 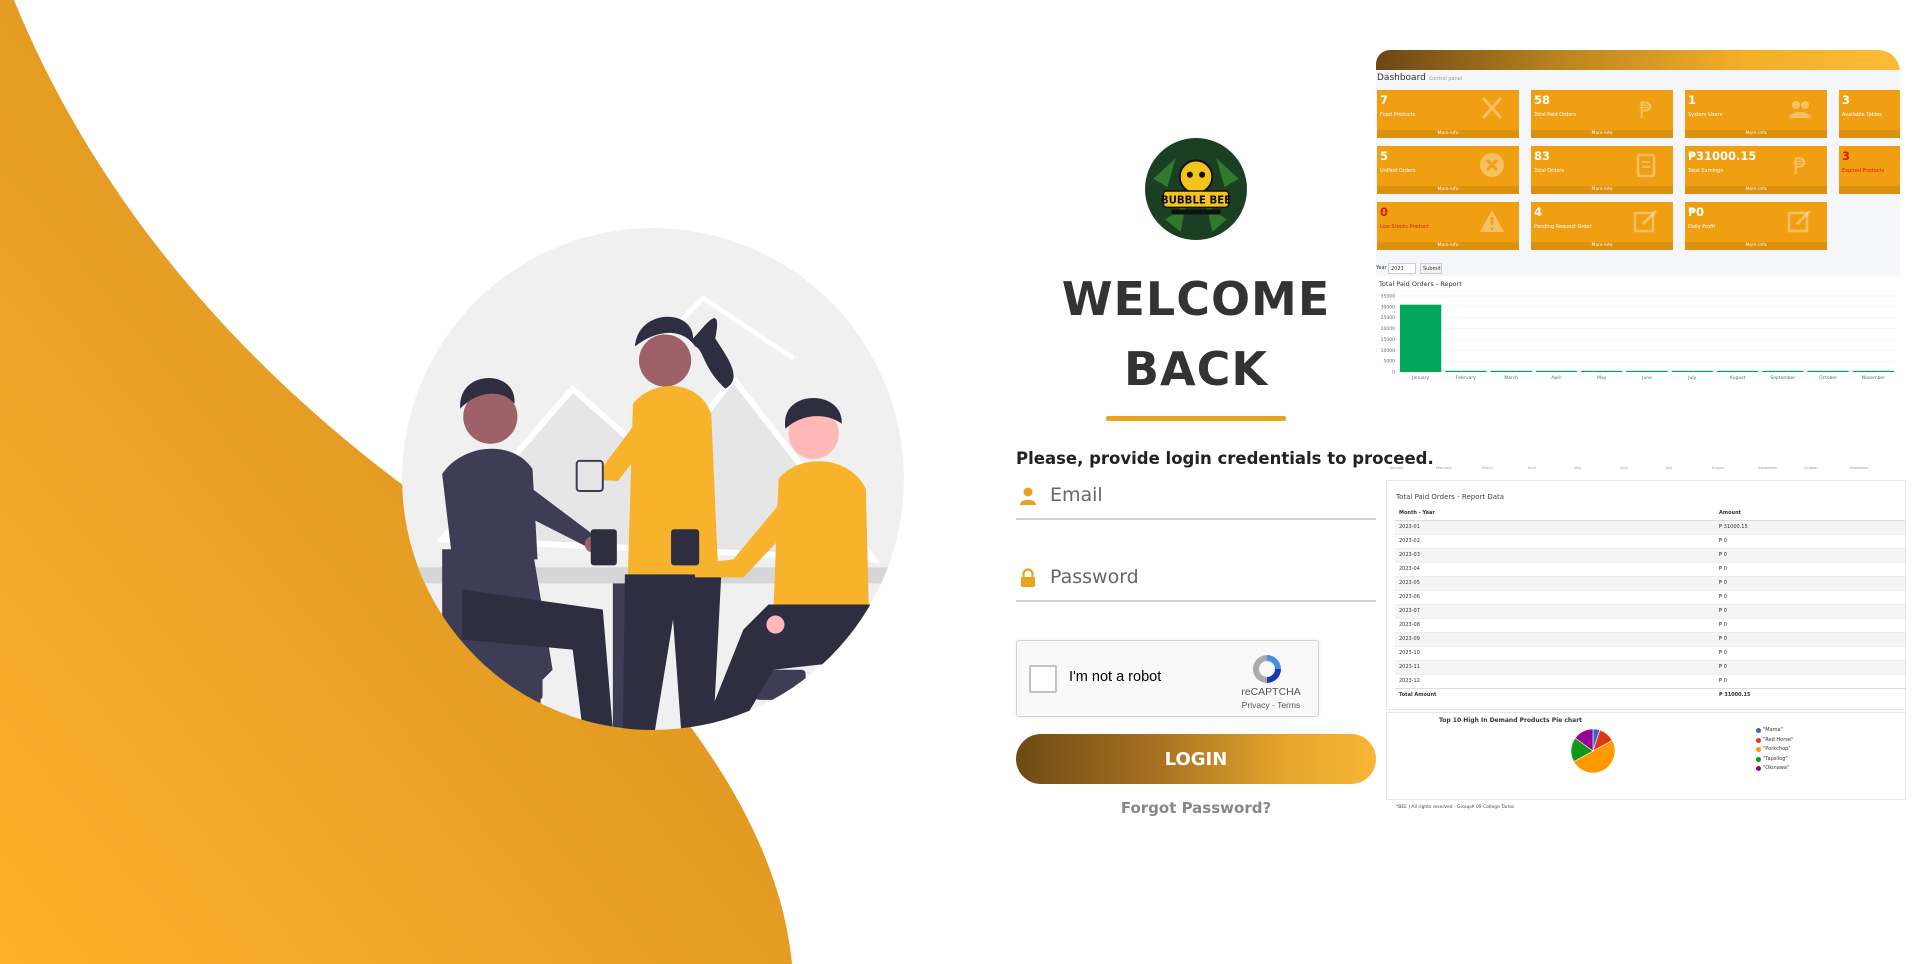 What do you see at coordinates (1043, 679) in the screenshot?
I see `recaptcha-checkbox` at bounding box center [1043, 679].